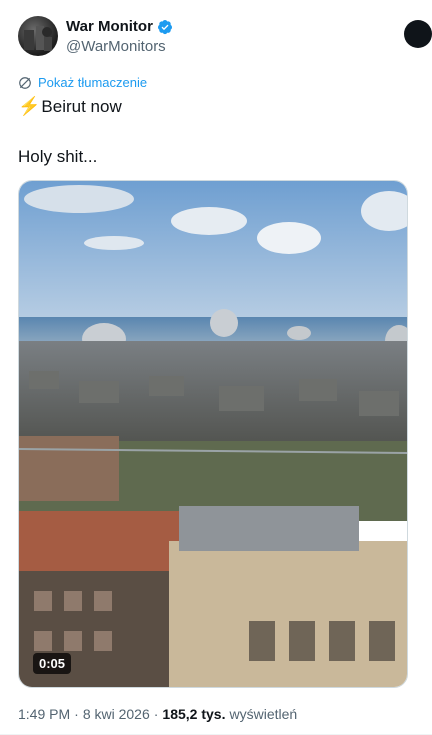 The height and width of the screenshot is (735, 432). What do you see at coordinates (29, 106) in the screenshot?
I see `lightning-emoji: ⚡` at bounding box center [29, 106].